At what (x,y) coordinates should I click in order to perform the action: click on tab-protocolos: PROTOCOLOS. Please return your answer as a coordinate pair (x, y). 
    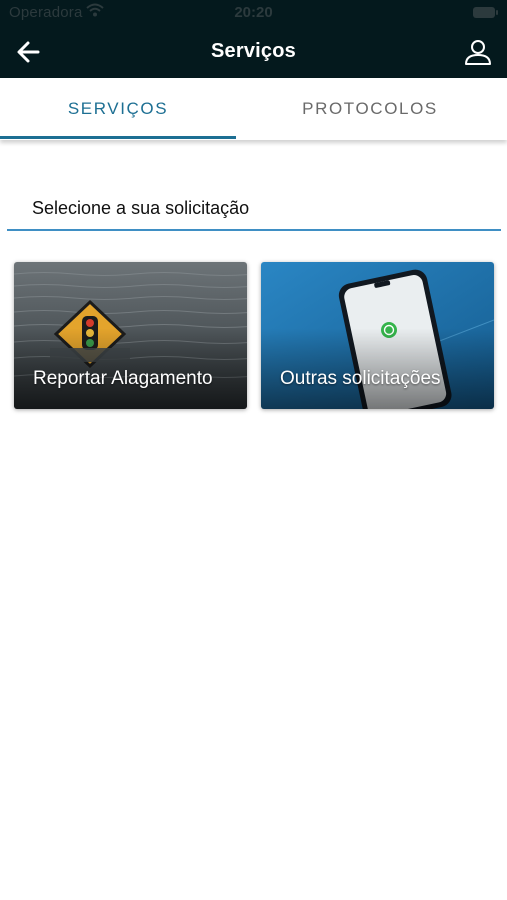
    Looking at the image, I should click on (370, 109).